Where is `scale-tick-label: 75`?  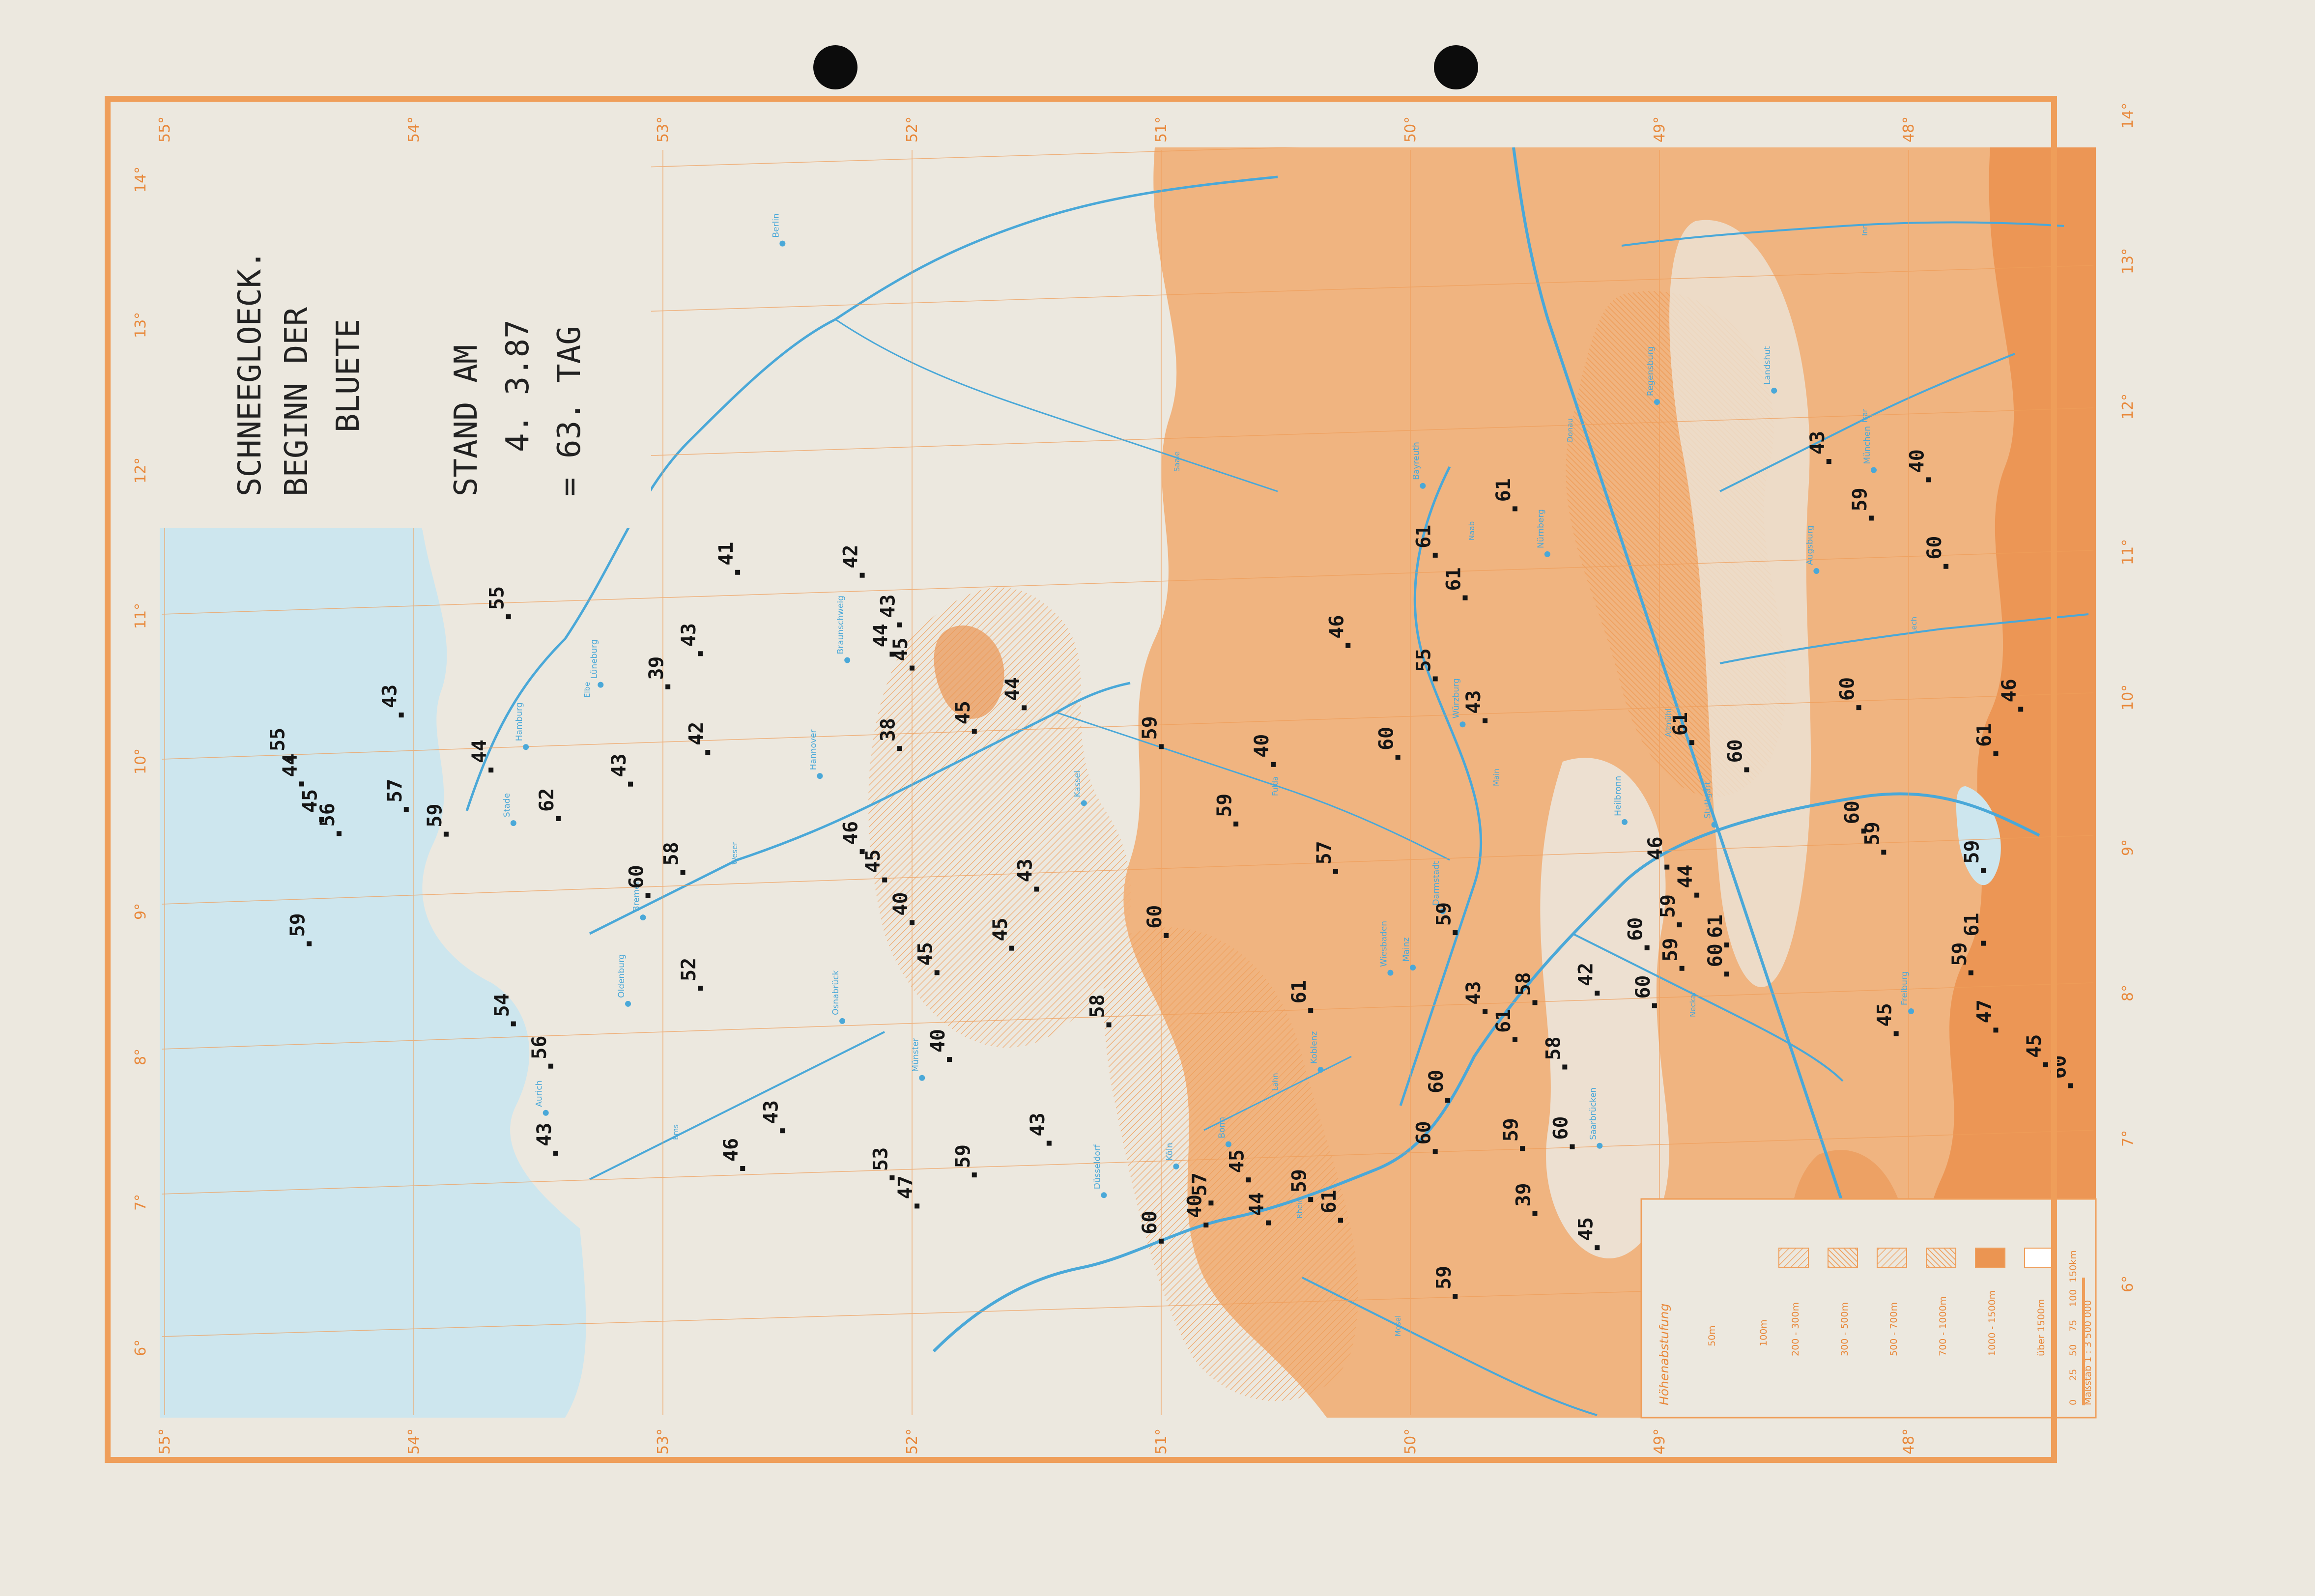 scale-tick-label: 75 is located at coordinates (2073, 1326).